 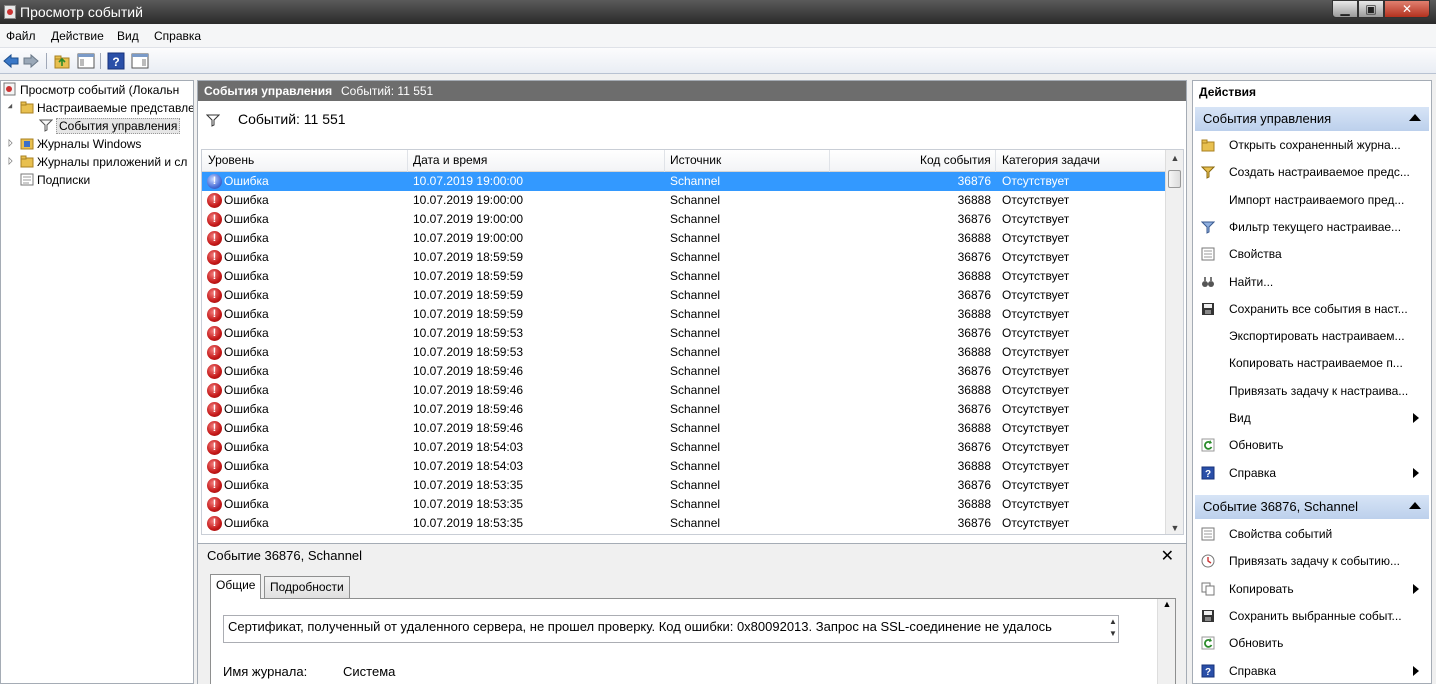 I want to click on action-label: Свойства событий, so click(x=1281, y=534).